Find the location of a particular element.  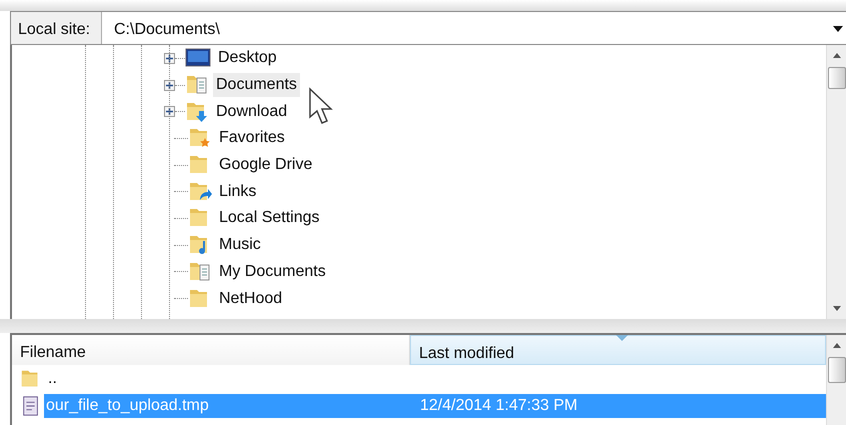

column-header: Filename is located at coordinates (211, 350).